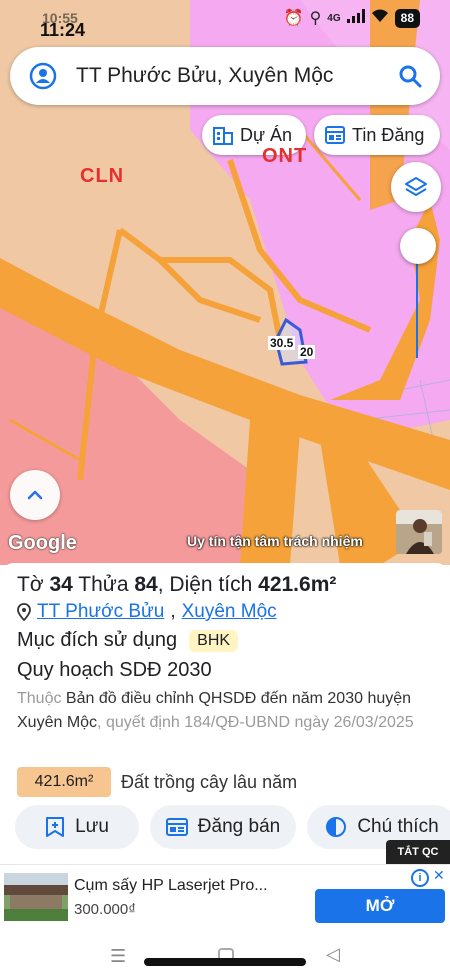  Describe the element at coordinates (282, 343) in the screenshot. I see `parcel-dimension-label: 30.5` at that location.